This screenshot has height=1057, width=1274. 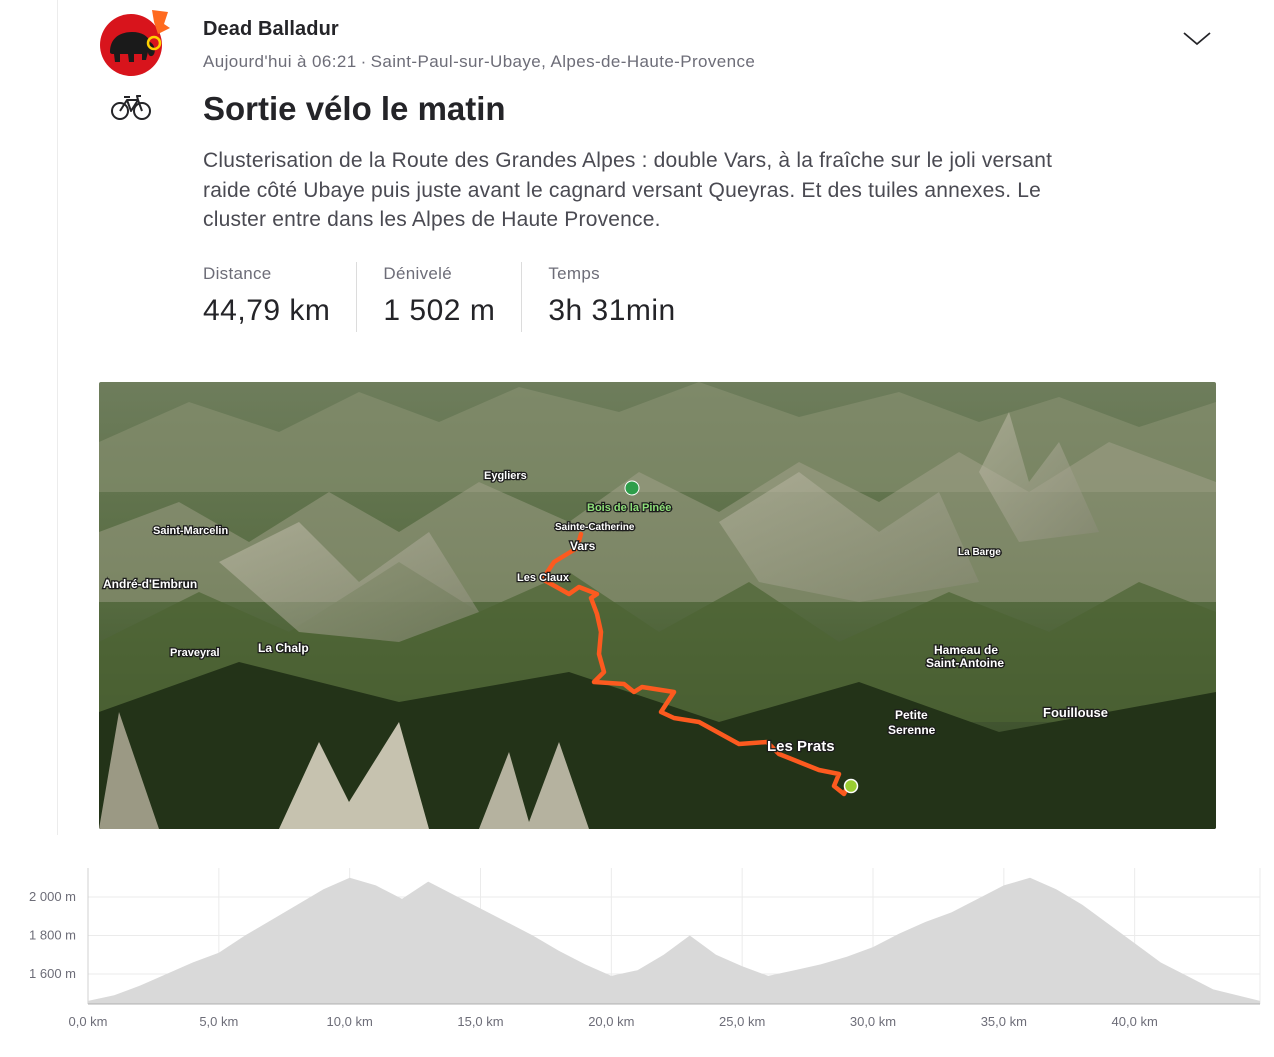 I want to click on stat-value: 1 502 m, so click(x=439, y=310).